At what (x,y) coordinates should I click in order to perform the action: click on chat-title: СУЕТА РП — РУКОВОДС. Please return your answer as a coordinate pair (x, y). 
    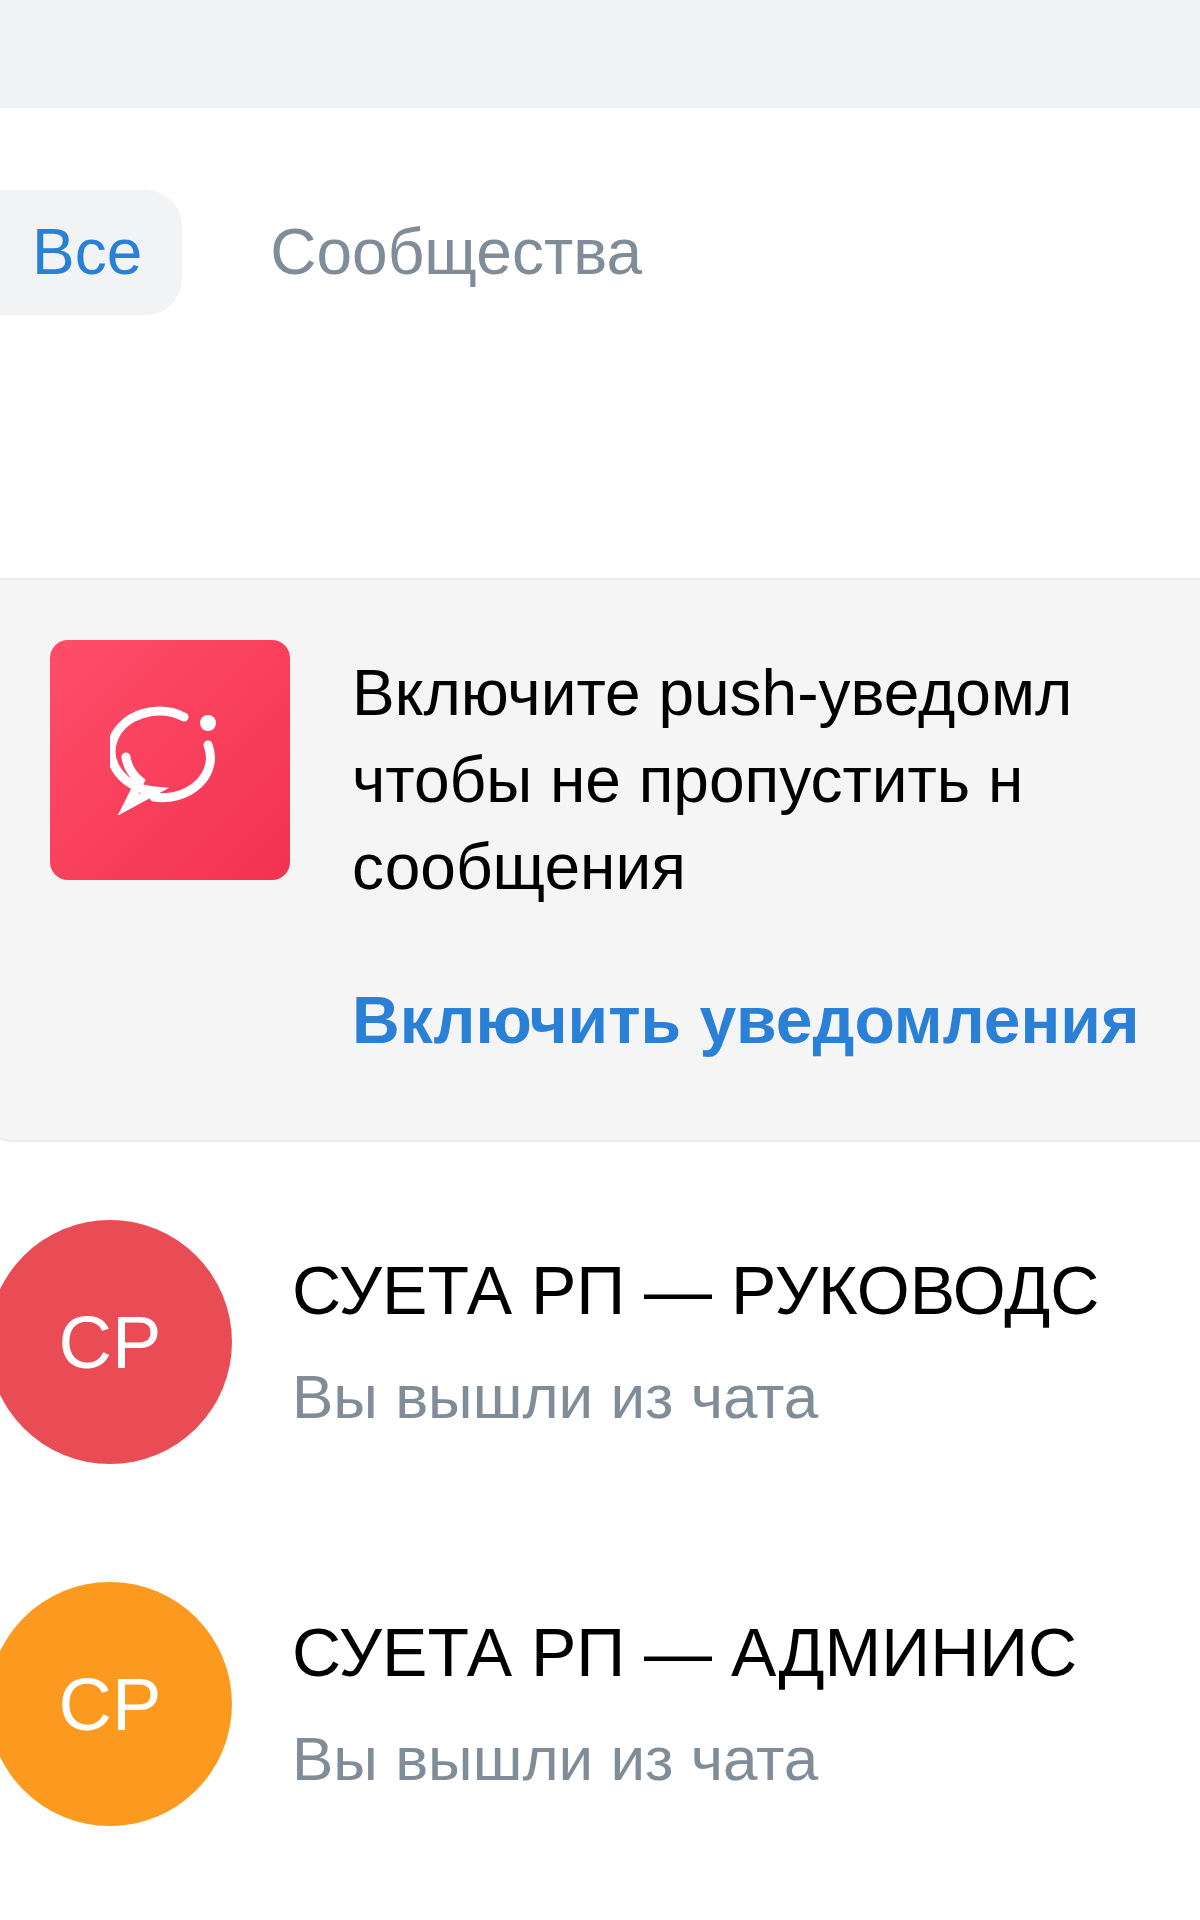
    Looking at the image, I should click on (696, 1291).